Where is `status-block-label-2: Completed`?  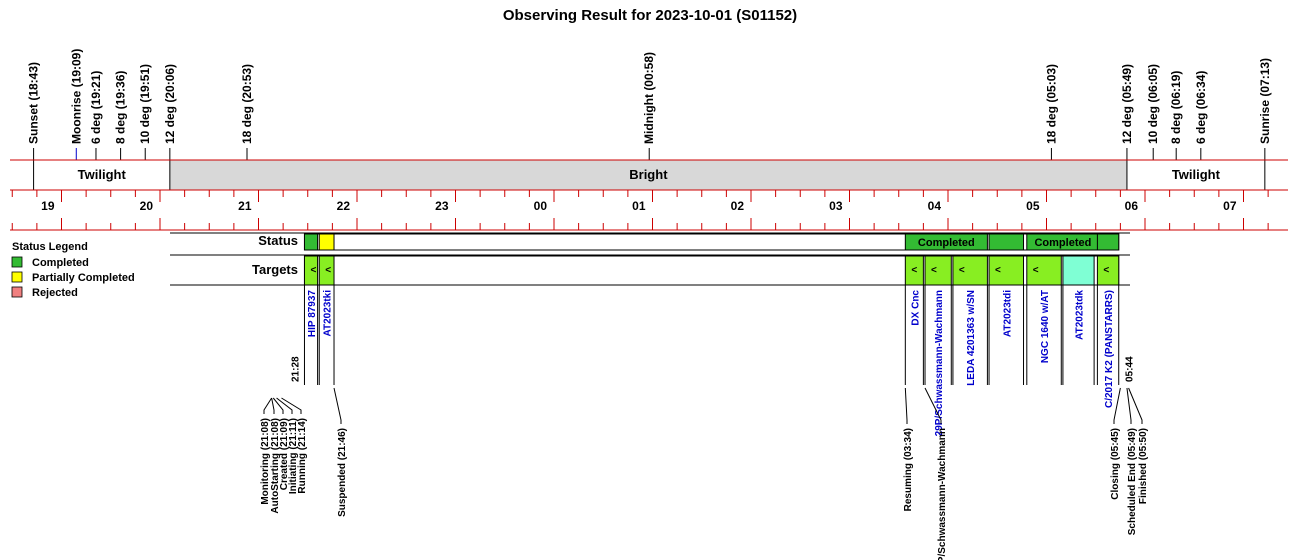
status-block-label-2: Completed is located at coordinates (946, 243).